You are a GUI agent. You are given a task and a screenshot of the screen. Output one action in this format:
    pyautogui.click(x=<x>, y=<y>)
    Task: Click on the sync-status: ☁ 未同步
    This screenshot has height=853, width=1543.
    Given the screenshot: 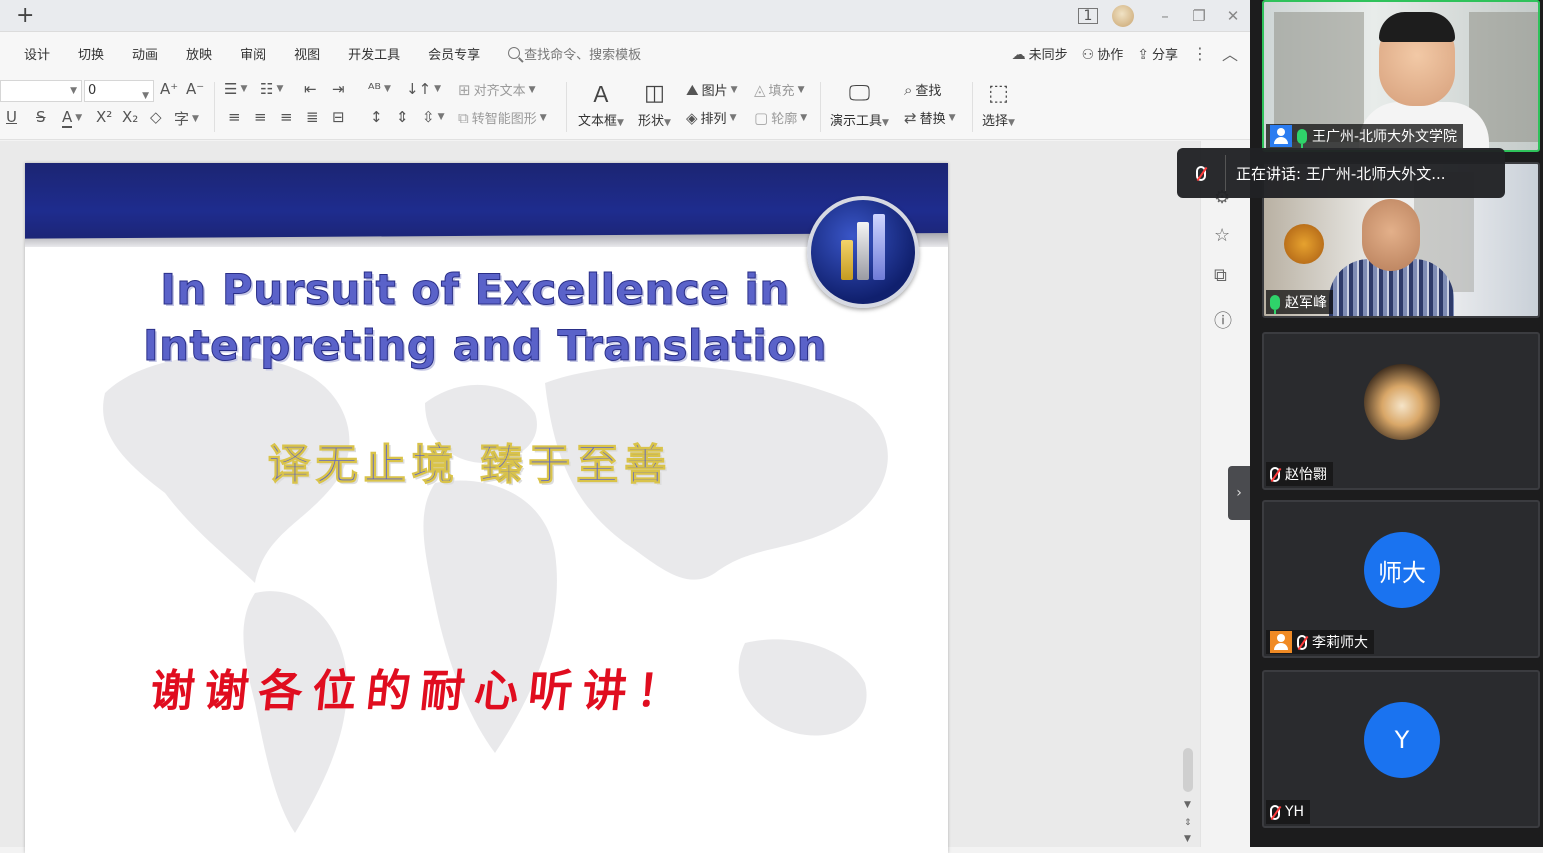 What is the action you would take?
    pyautogui.click(x=1040, y=53)
    